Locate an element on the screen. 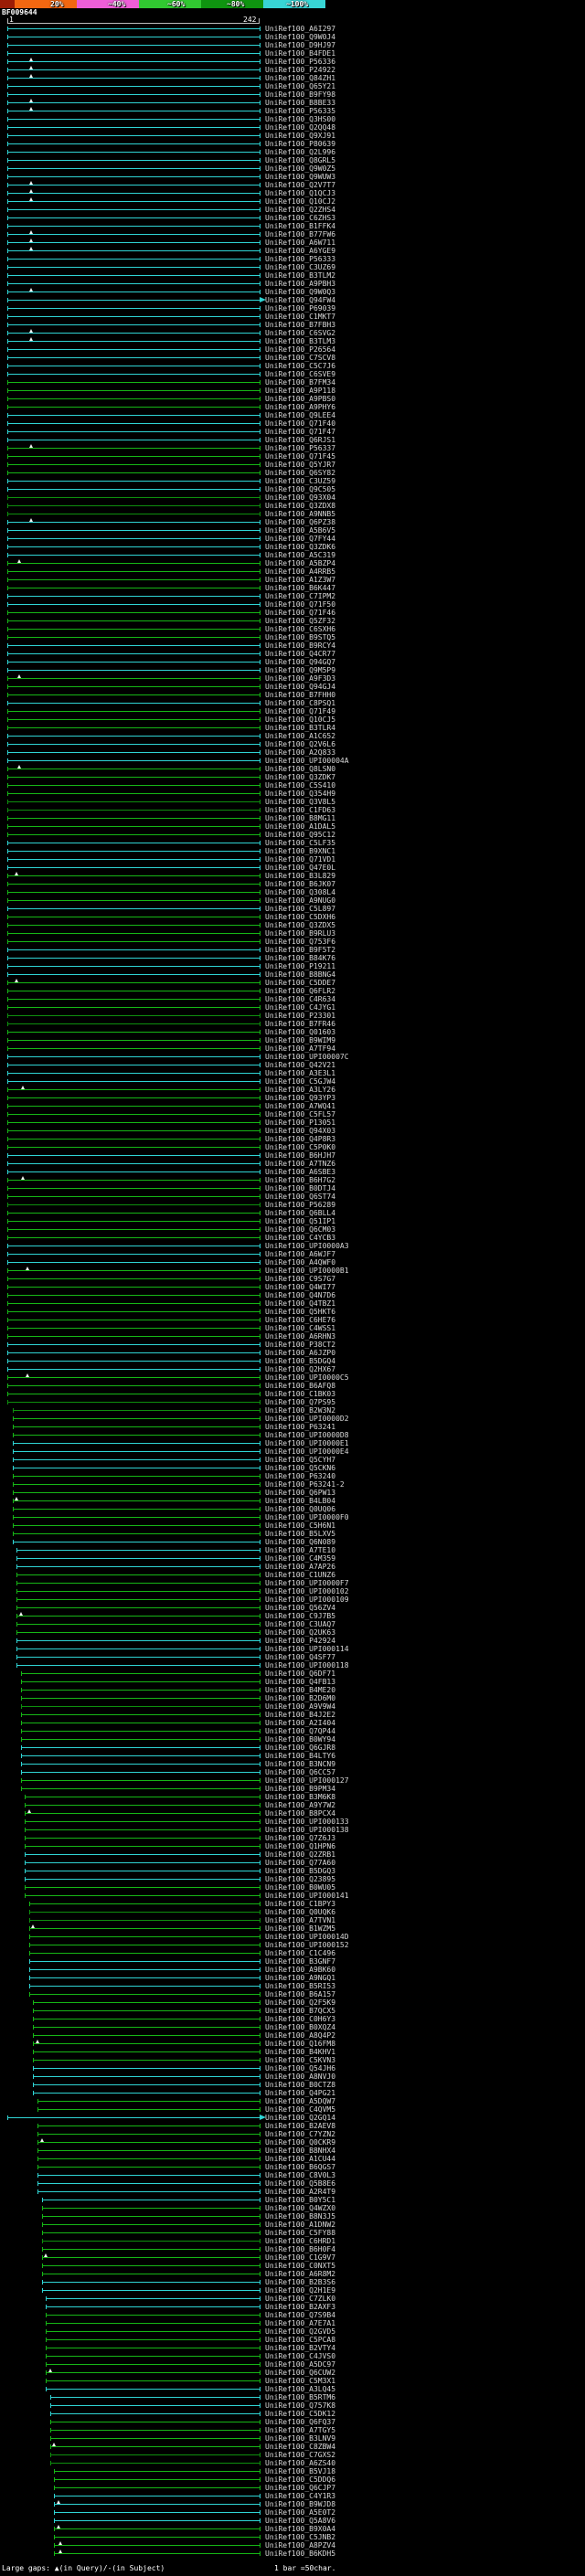 The height and width of the screenshot is (2576, 585). hit-row: UniRef100_P26564 is located at coordinates (293, 349).